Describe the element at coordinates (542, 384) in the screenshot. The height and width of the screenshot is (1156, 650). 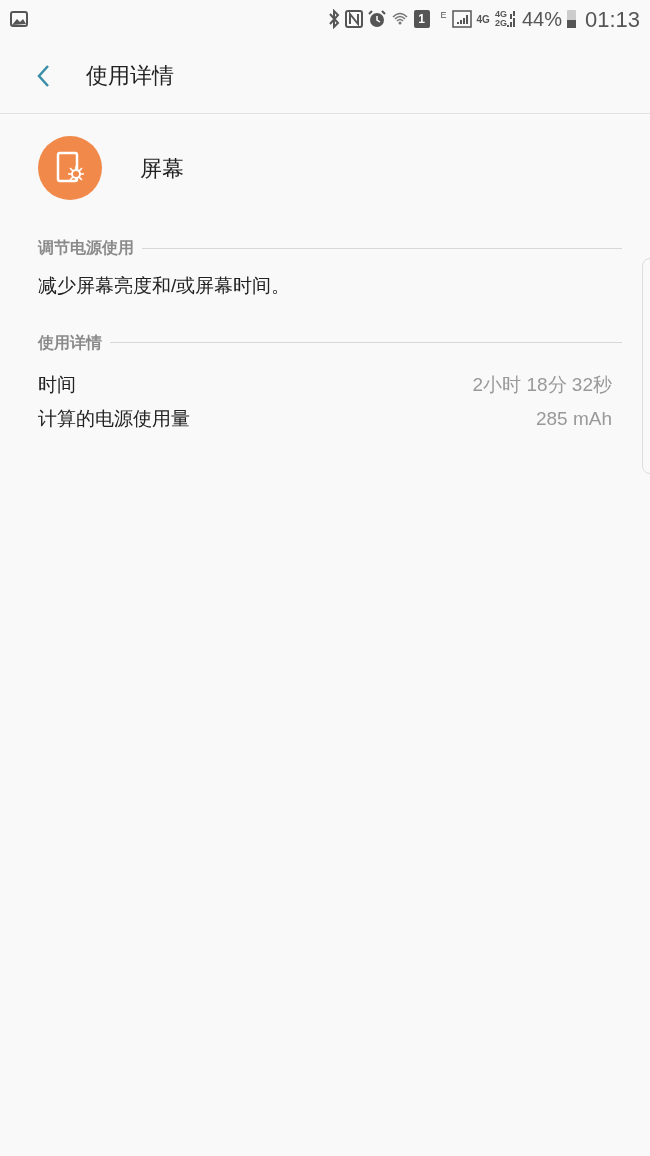
I see `row-value: 2小时 18分 32秒` at that location.